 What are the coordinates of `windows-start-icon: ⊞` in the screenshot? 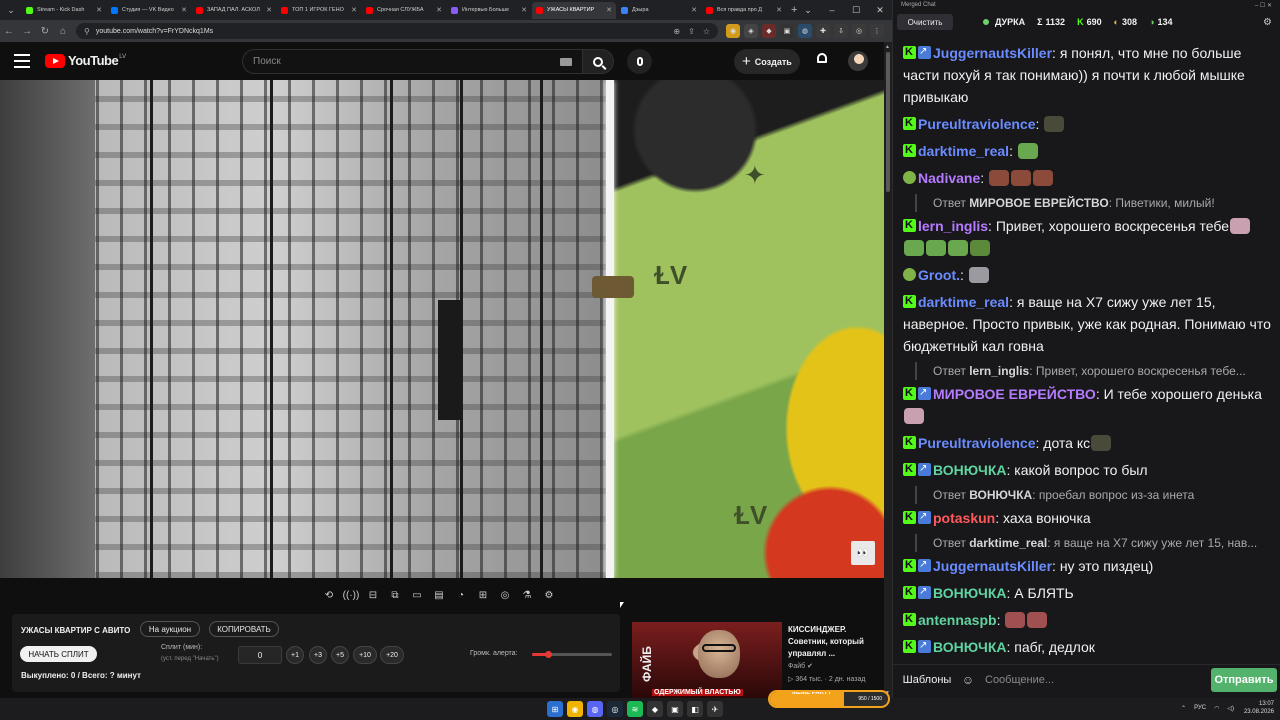 It's located at (555, 709).